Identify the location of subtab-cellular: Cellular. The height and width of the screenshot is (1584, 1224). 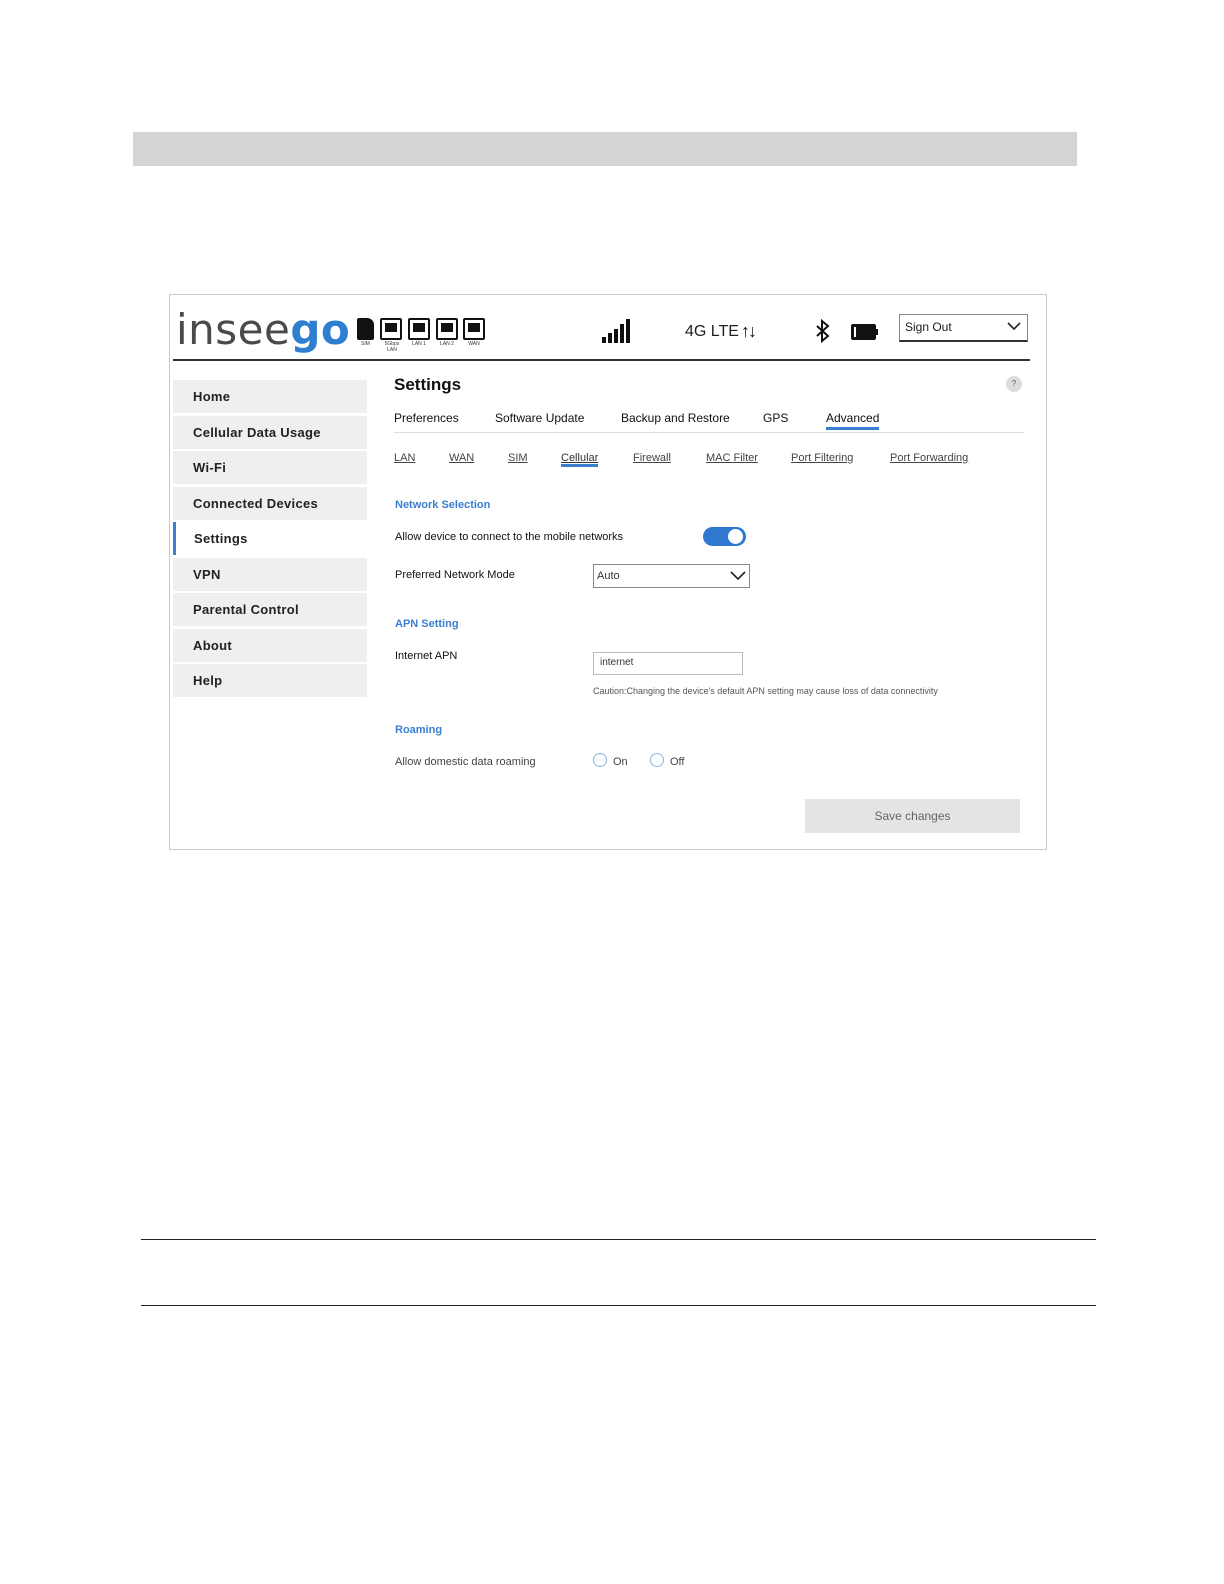
(580, 459).